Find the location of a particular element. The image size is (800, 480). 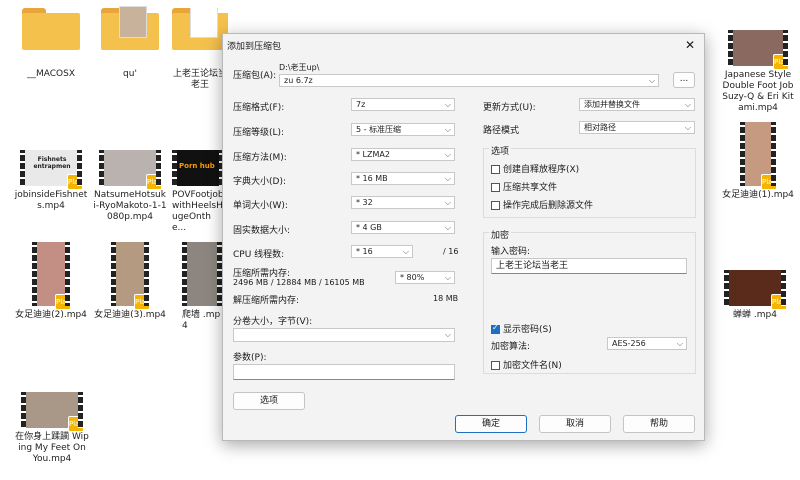

desktop-video-wiping: Player 在你身上蹂躏 Wiping My Feet On You.mp4 is located at coordinates (52, 428).